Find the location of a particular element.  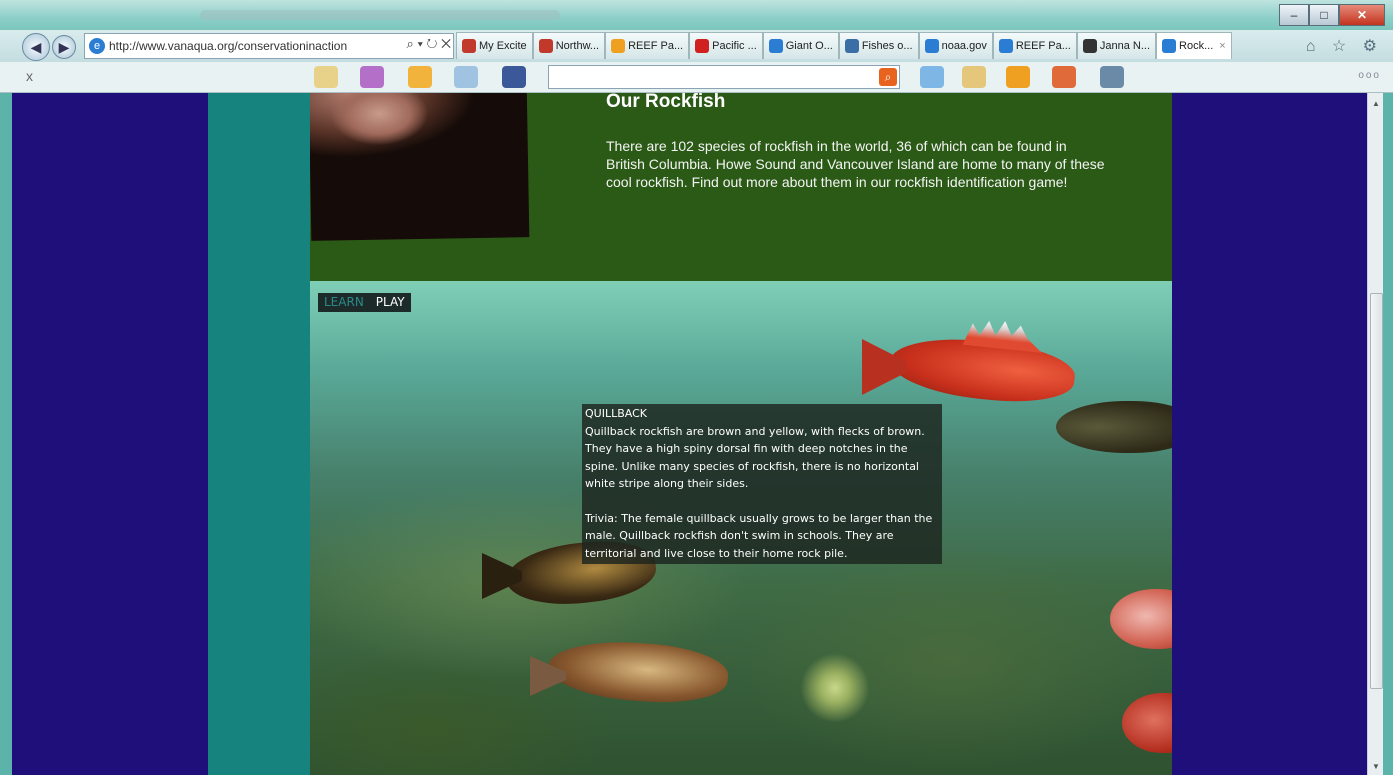

species-heading: QUILLBACK is located at coordinates (616, 413).